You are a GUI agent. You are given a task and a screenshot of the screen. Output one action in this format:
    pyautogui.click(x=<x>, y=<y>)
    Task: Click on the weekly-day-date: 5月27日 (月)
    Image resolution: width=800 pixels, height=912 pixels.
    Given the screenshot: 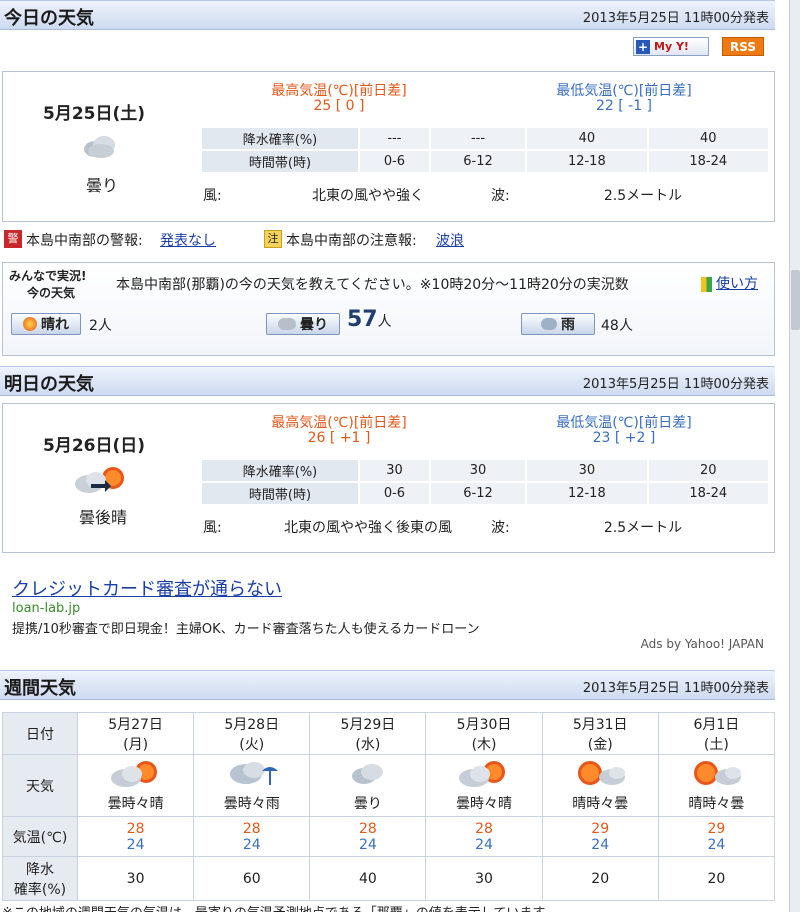 What is the action you would take?
    pyautogui.click(x=135, y=733)
    